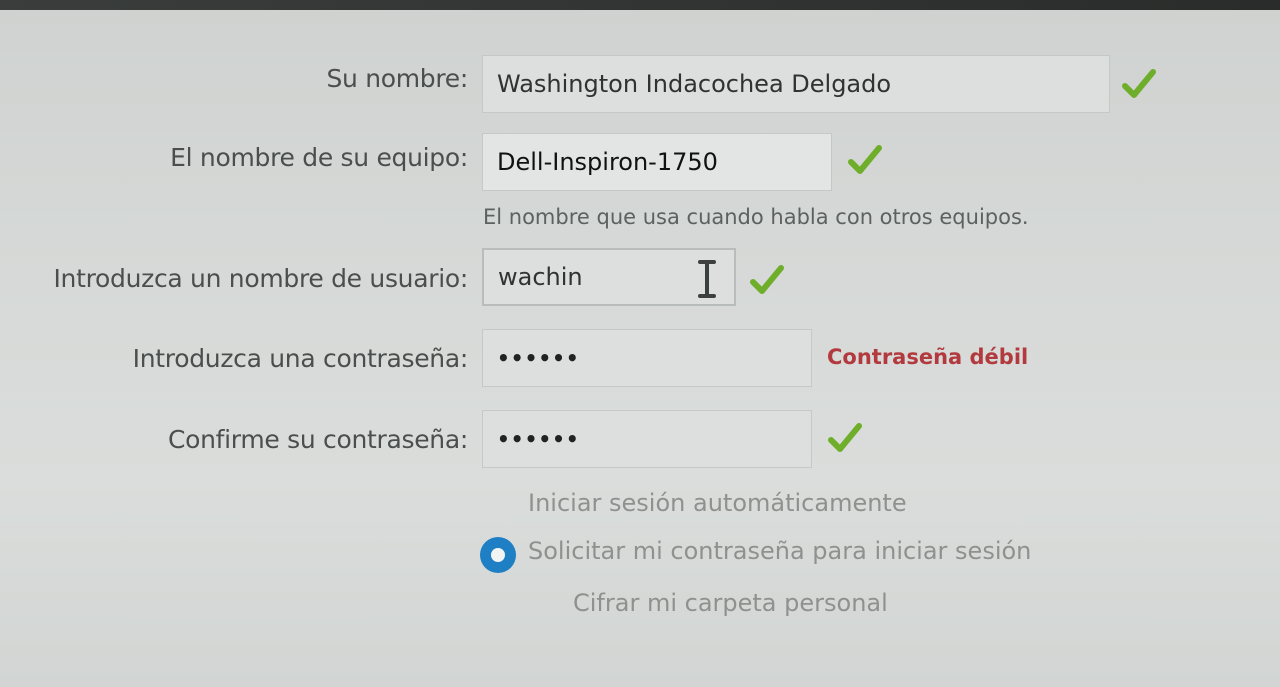  I want to click on name-check-icon, so click(1139, 83).